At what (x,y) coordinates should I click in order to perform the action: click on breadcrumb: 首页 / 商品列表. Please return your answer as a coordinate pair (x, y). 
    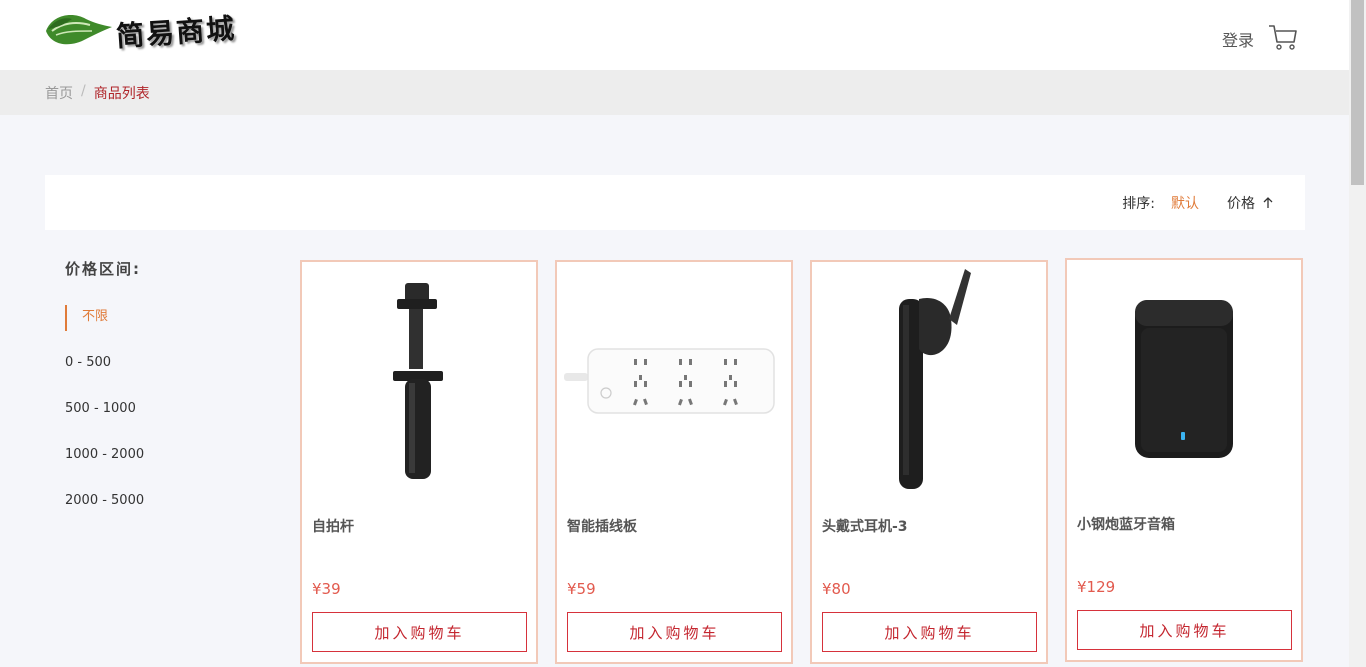
    Looking at the image, I should click on (97, 93).